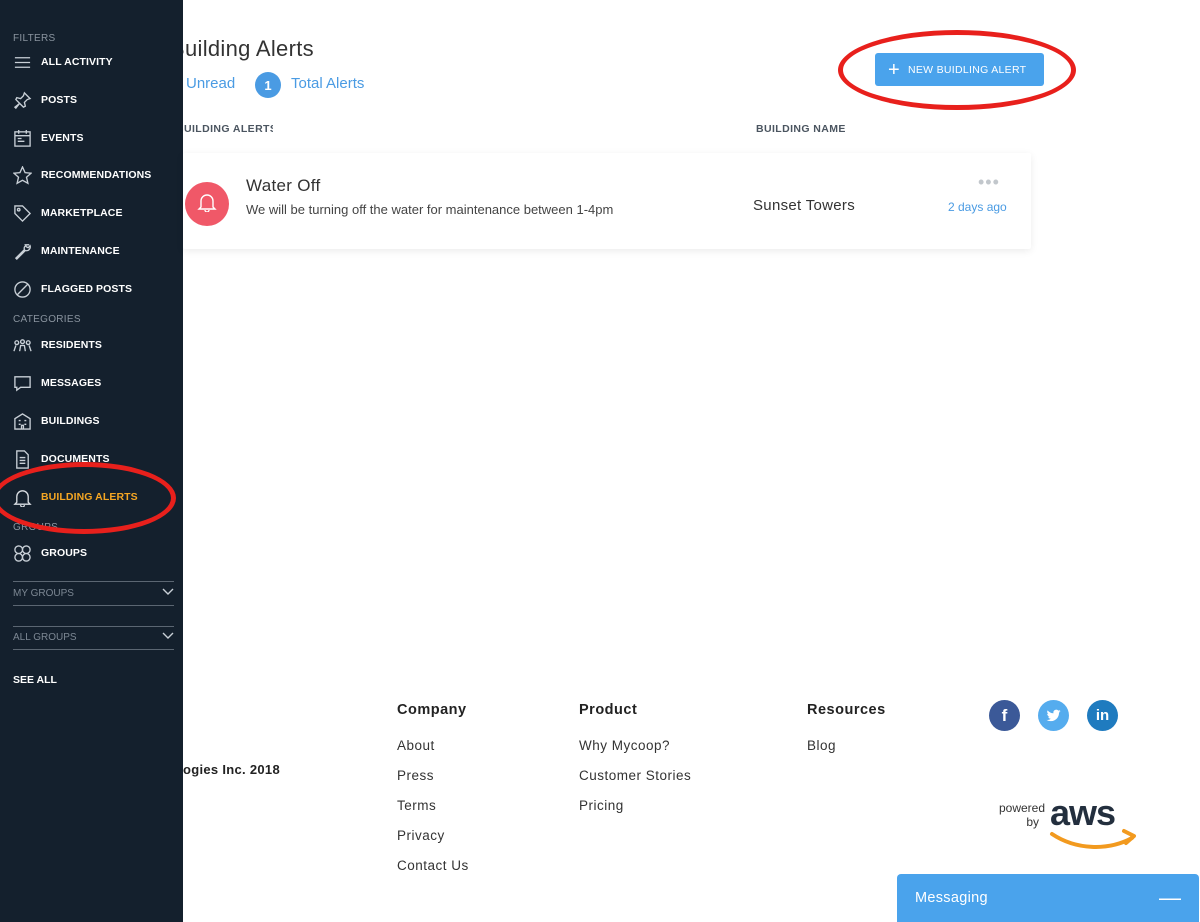 This screenshot has height=922, width=1200. What do you see at coordinates (75, 459) in the screenshot?
I see `sidebar-item-label: DOCUMENTS` at bounding box center [75, 459].